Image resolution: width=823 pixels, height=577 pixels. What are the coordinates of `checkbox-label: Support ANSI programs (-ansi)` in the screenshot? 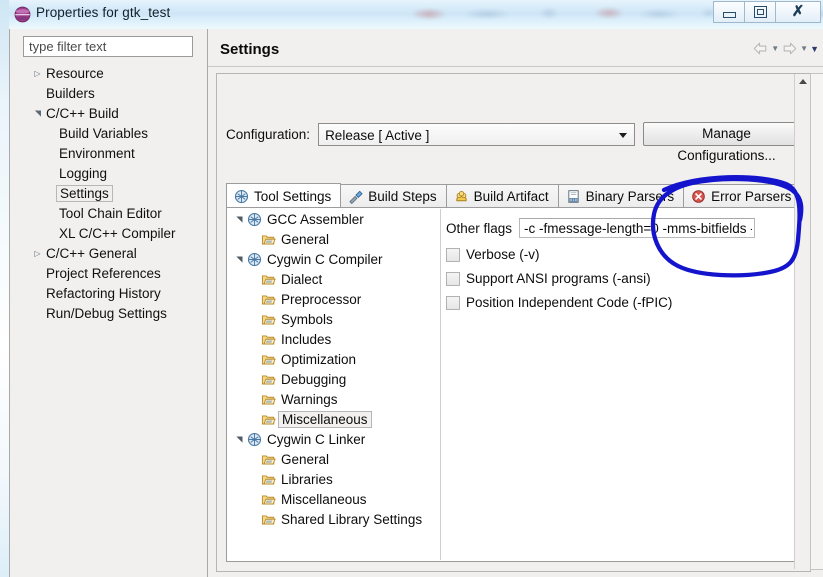 It's located at (558, 278).